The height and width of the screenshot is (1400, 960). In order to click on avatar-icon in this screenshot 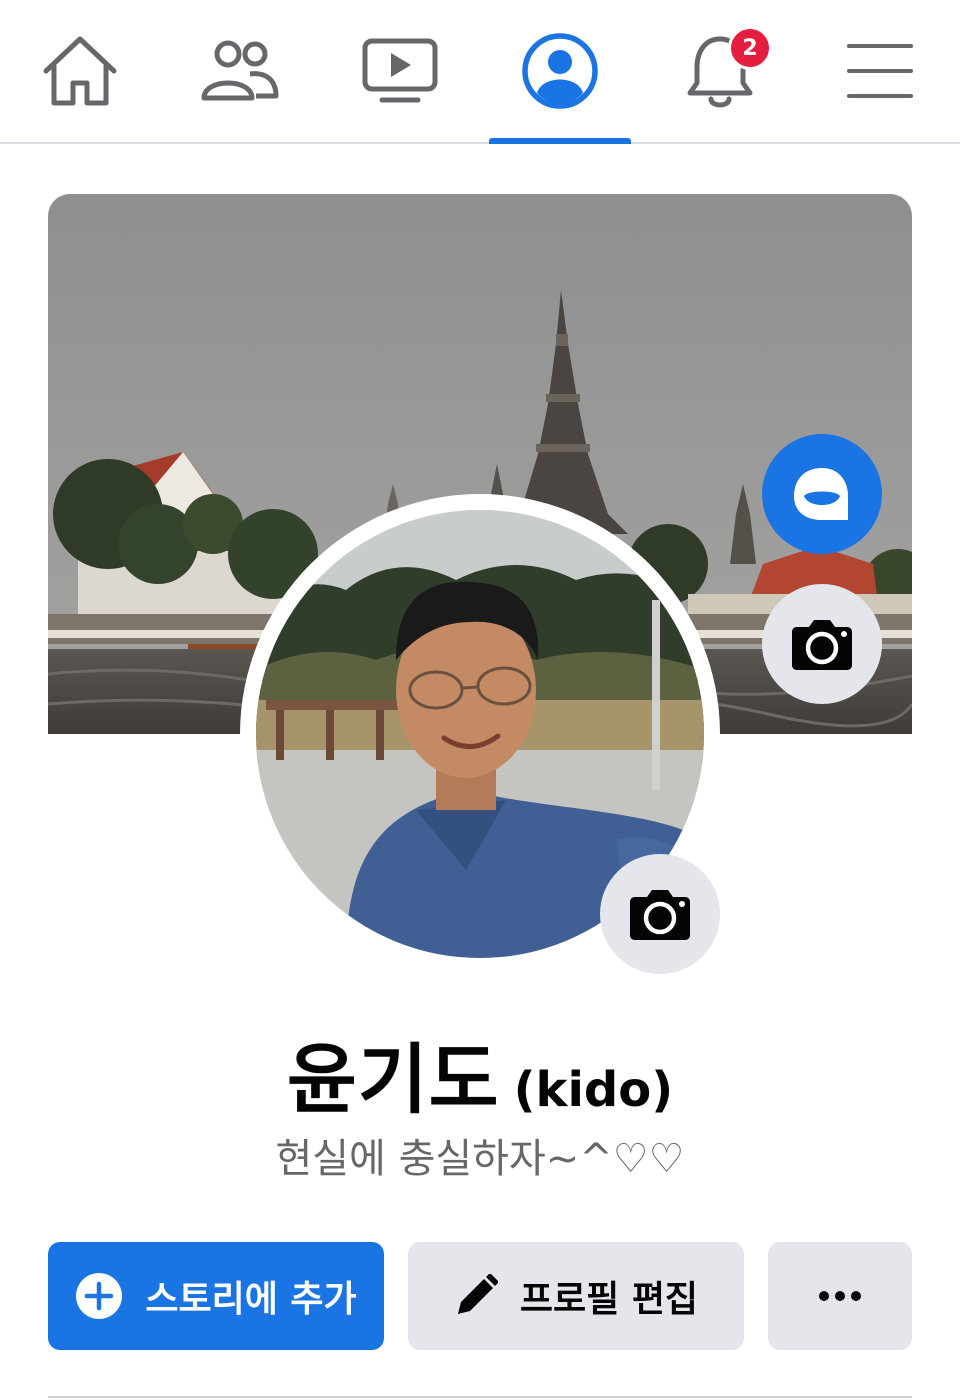, I will do `click(821, 494)`.